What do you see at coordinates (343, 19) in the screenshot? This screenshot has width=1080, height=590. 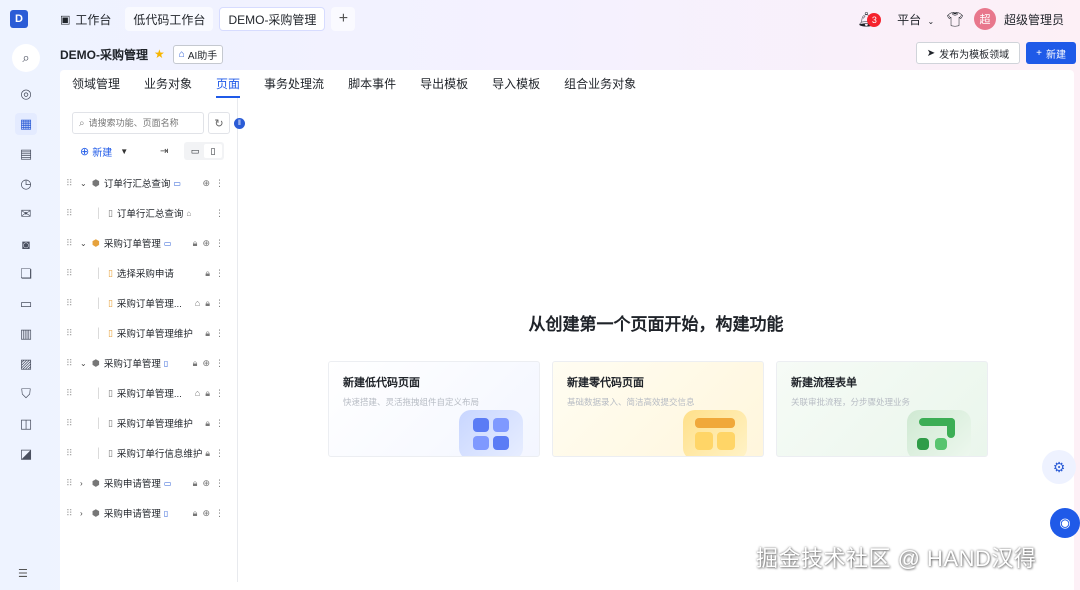 I see `add-tab-button: +` at bounding box center [343, 19].